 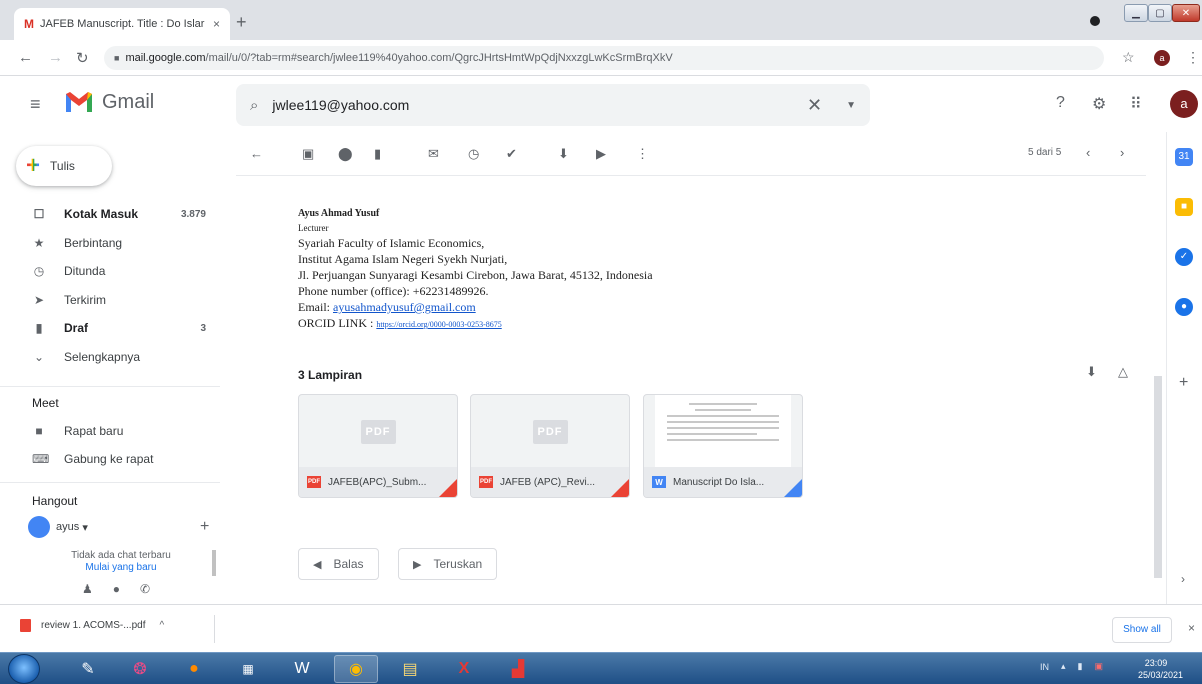 What do you see at coordinates (193, 214) in the screenshot?
I see `nav-item-count: 3.879` at bounding box center [193, 214].